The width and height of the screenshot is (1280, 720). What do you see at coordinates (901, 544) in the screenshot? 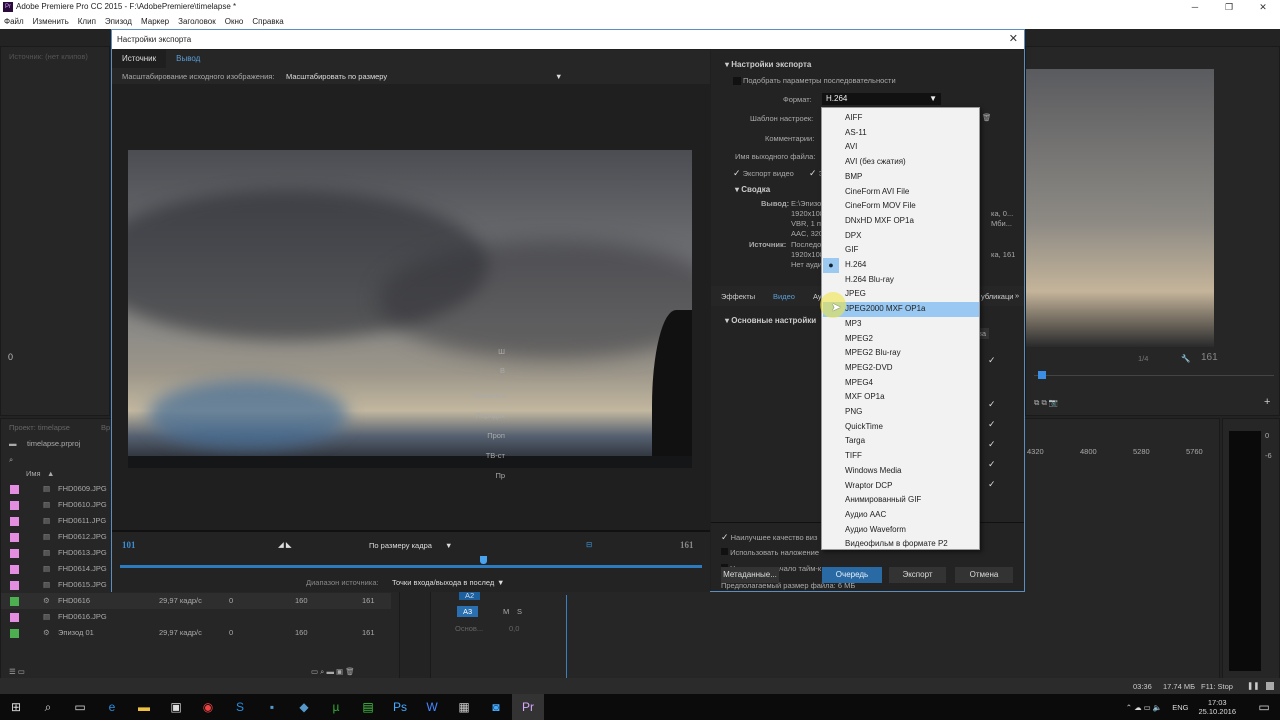
I see `format-option: Видеофильм в формате P2` at bounding box center [901, 544].